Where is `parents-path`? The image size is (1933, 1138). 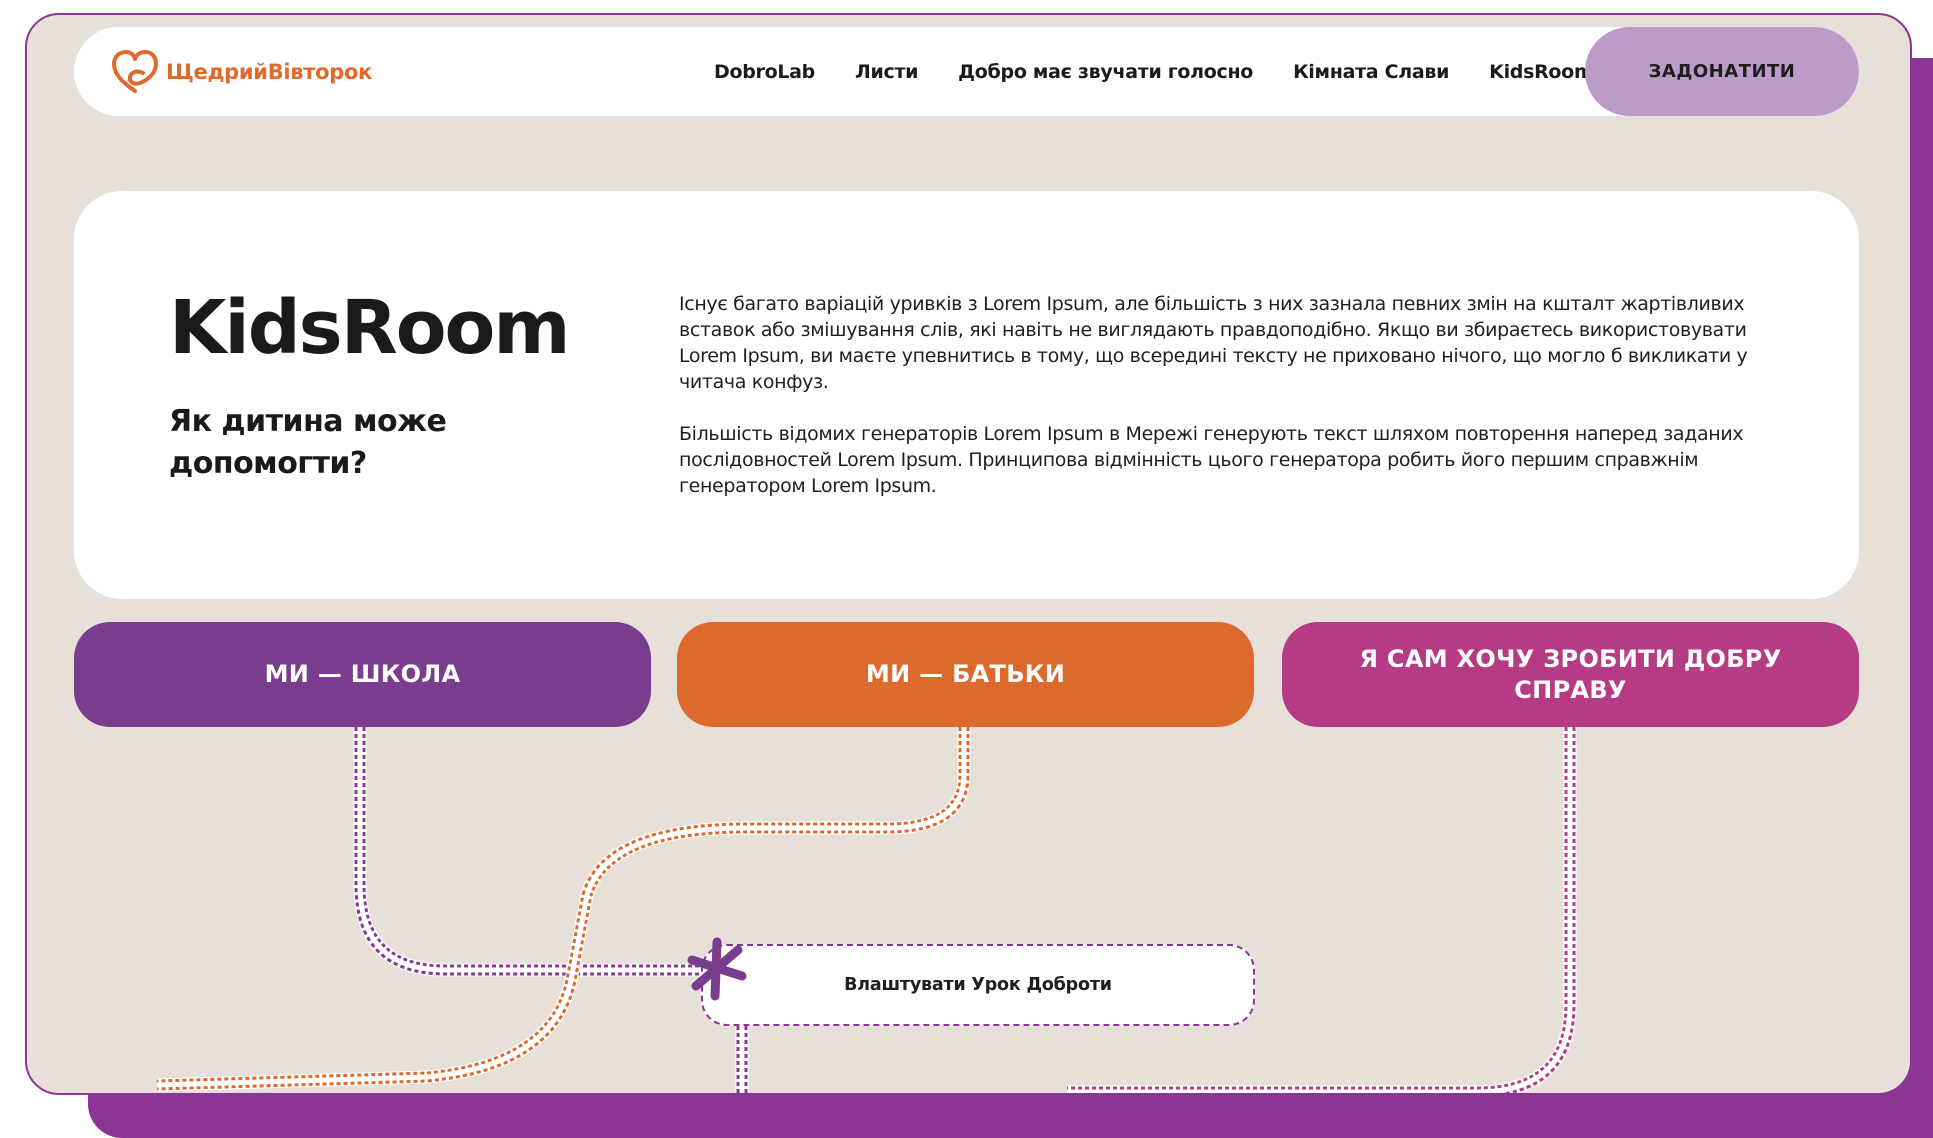 parents-path is located at coordinates (563, 909).